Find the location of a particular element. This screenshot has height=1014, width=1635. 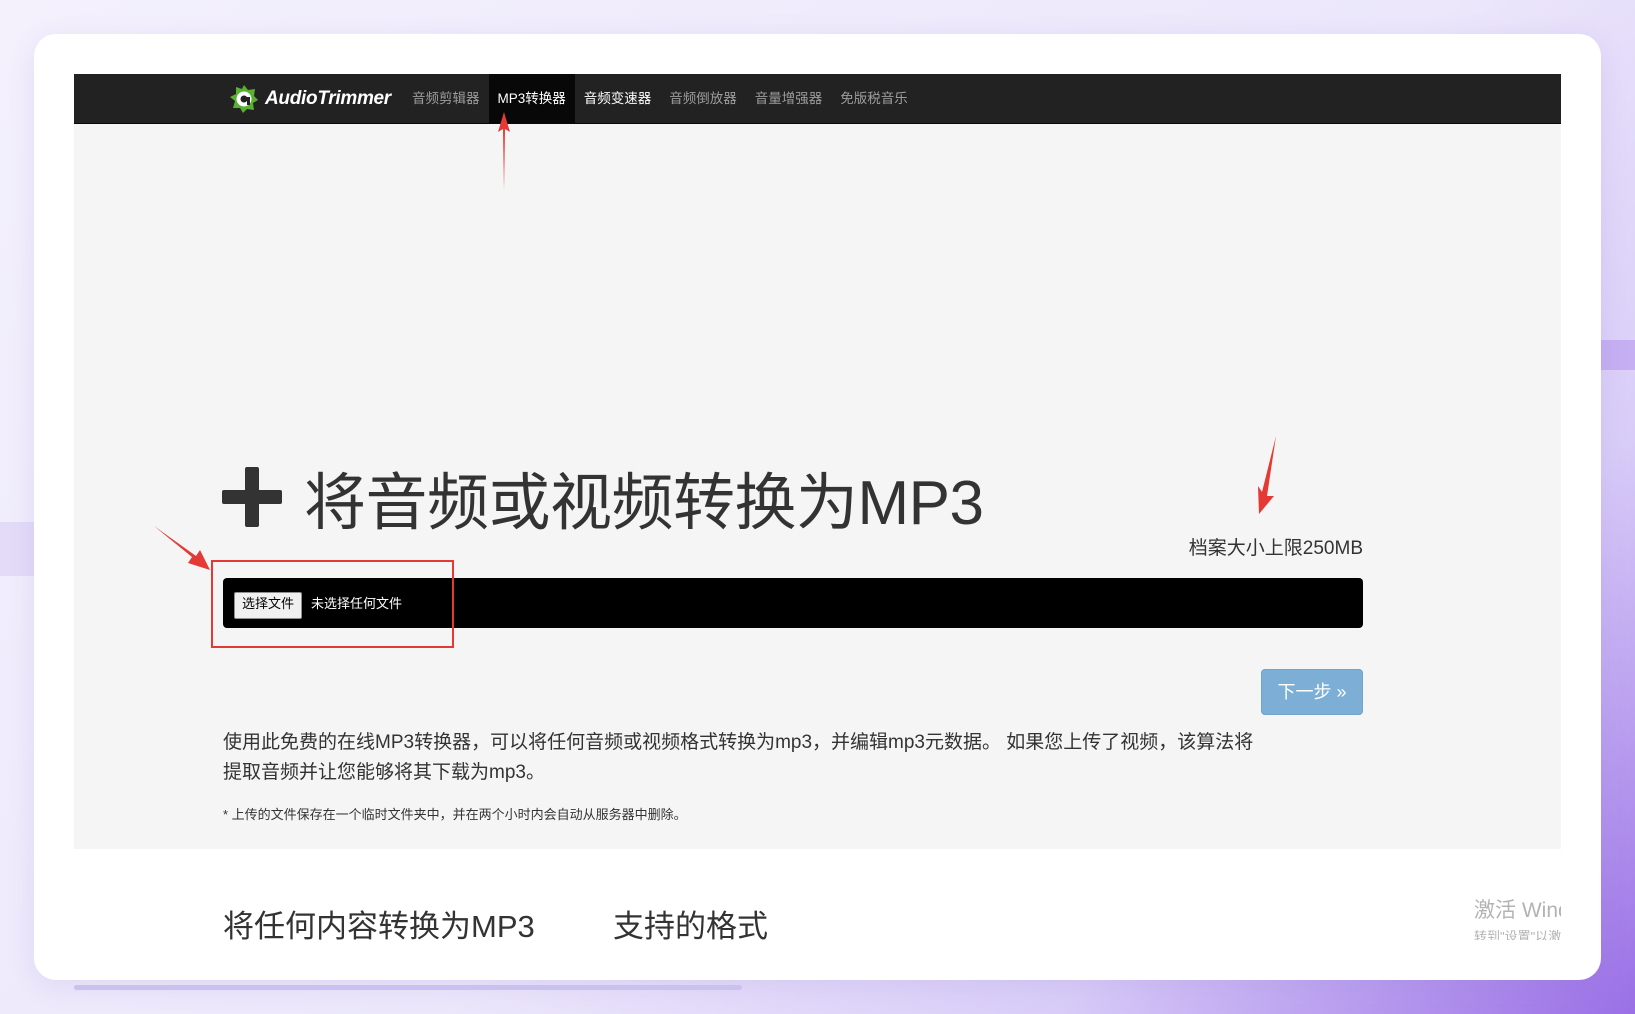

temporary-file-footnote: * 上传的文件保存在一个临时文件夹中，并在两个小时内会自动从服务器中删除。 is located at coordinates (455, 814).